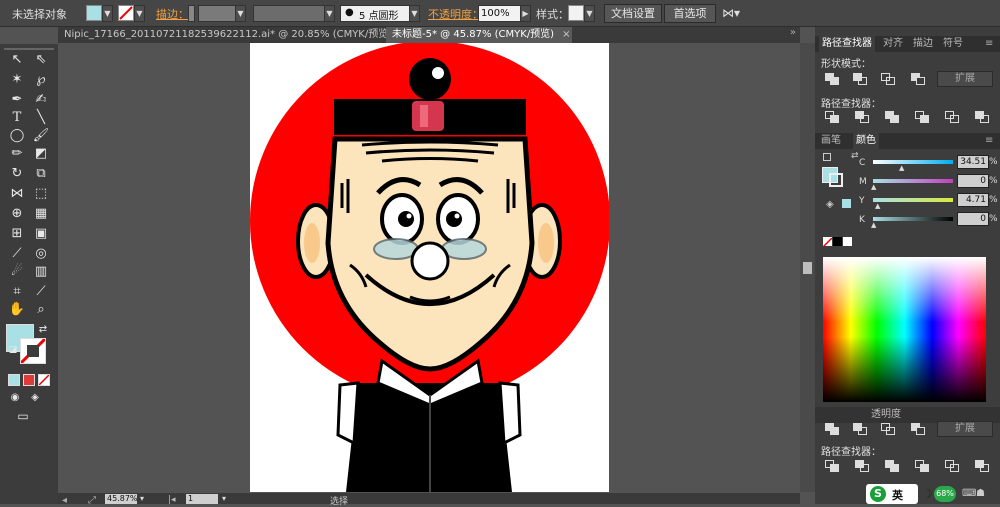  What do you see at coordinates (41, 174) in the screenshot?
I see `scale-tool-icon: ⧉` at bounding box center [41, 174].